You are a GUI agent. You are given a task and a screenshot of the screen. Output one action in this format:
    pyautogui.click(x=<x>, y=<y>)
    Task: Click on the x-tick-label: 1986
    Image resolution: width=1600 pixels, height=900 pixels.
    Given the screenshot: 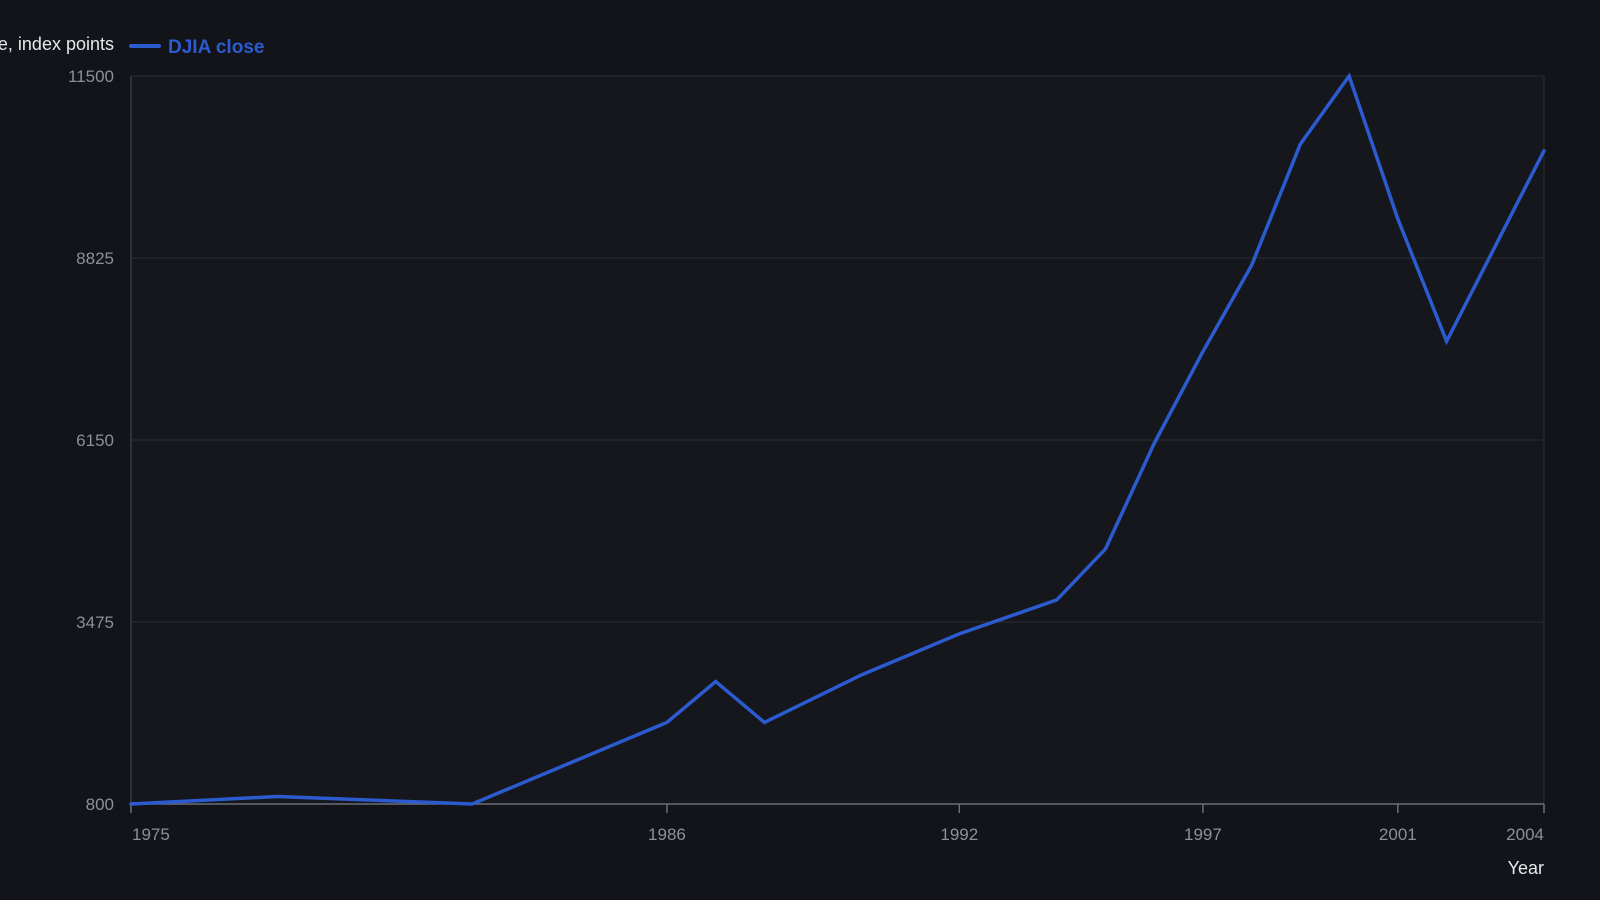 What is the action you would take?
    pyautogui.click(x=667, y=834)
    